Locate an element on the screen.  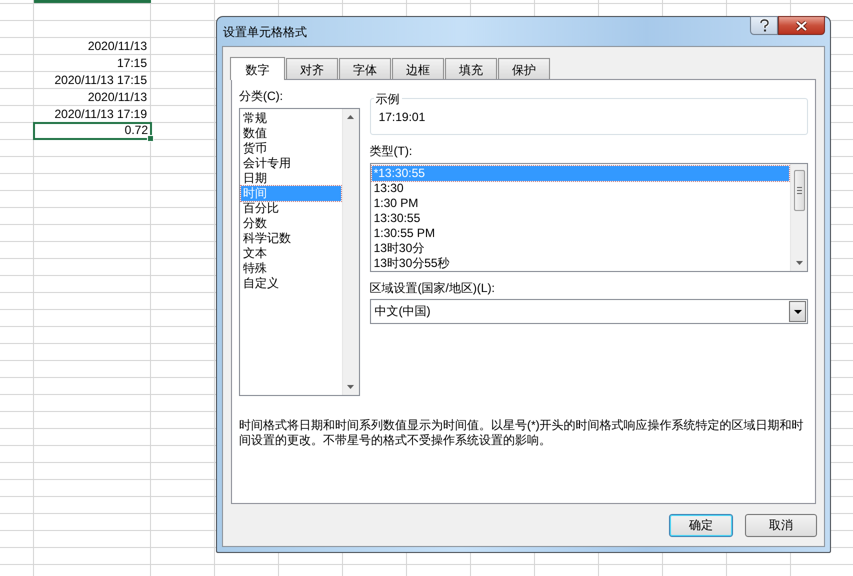
list-item: 文本 is located at coordinates (291, 253).